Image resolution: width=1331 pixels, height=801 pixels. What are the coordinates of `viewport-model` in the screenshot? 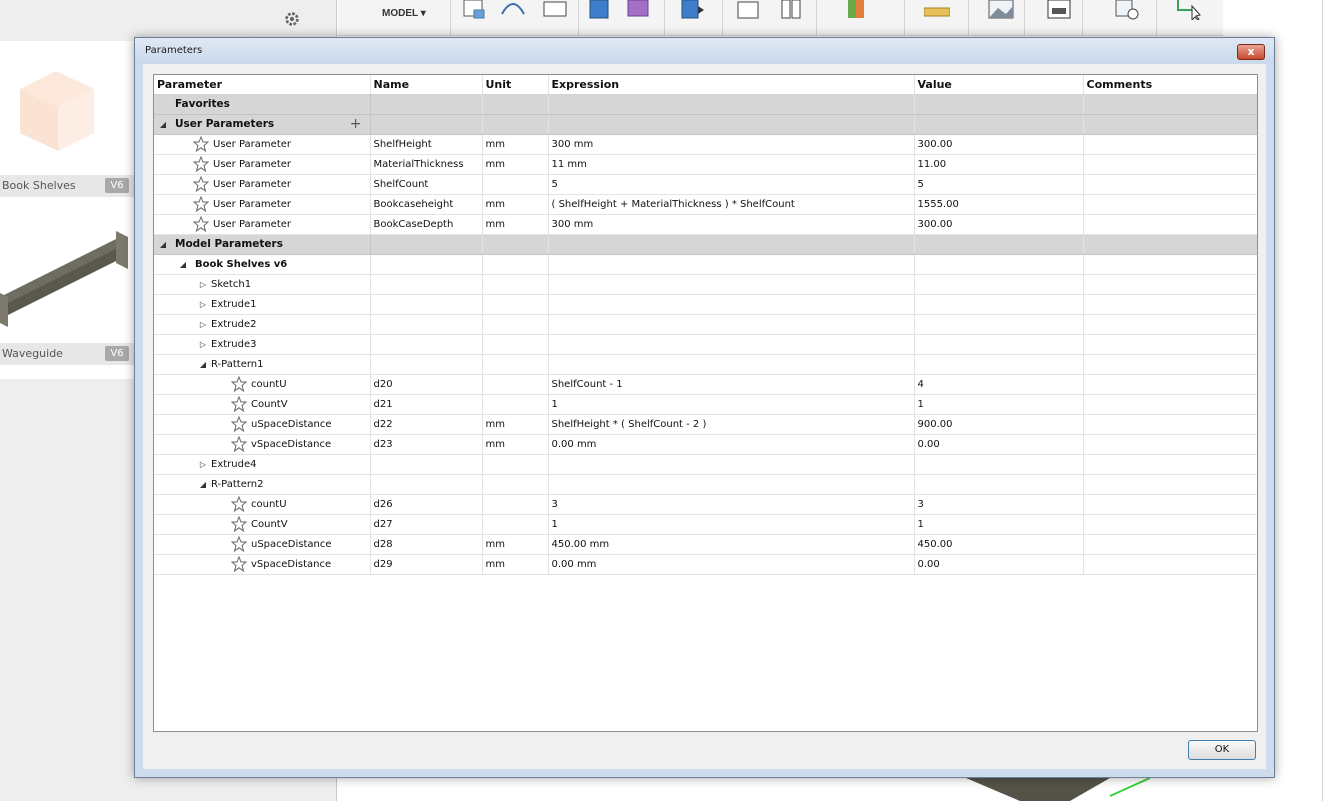 It's located at (1058, 789).